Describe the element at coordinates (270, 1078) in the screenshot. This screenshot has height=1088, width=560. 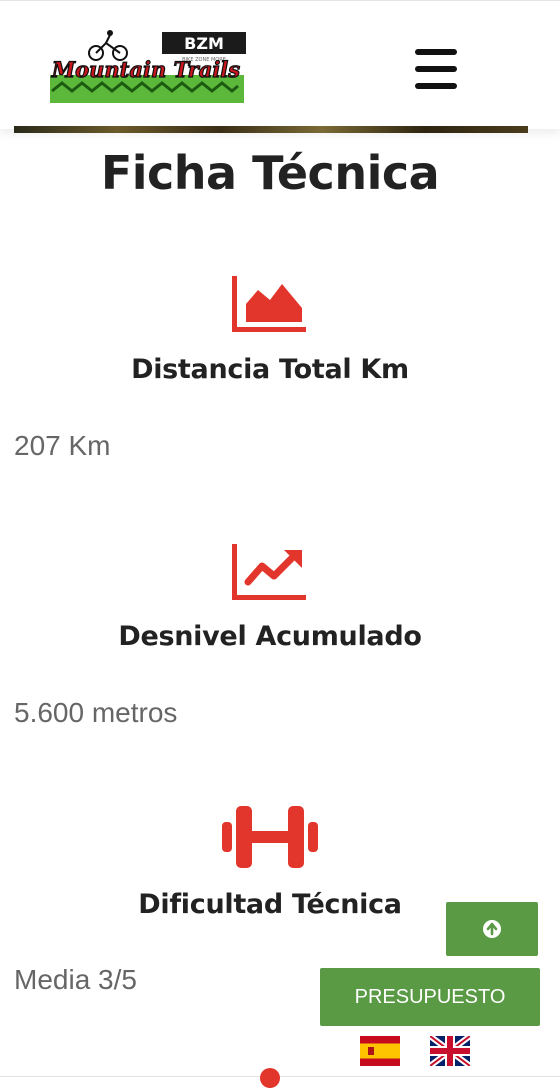
I see `section-marker-icon` at that location.